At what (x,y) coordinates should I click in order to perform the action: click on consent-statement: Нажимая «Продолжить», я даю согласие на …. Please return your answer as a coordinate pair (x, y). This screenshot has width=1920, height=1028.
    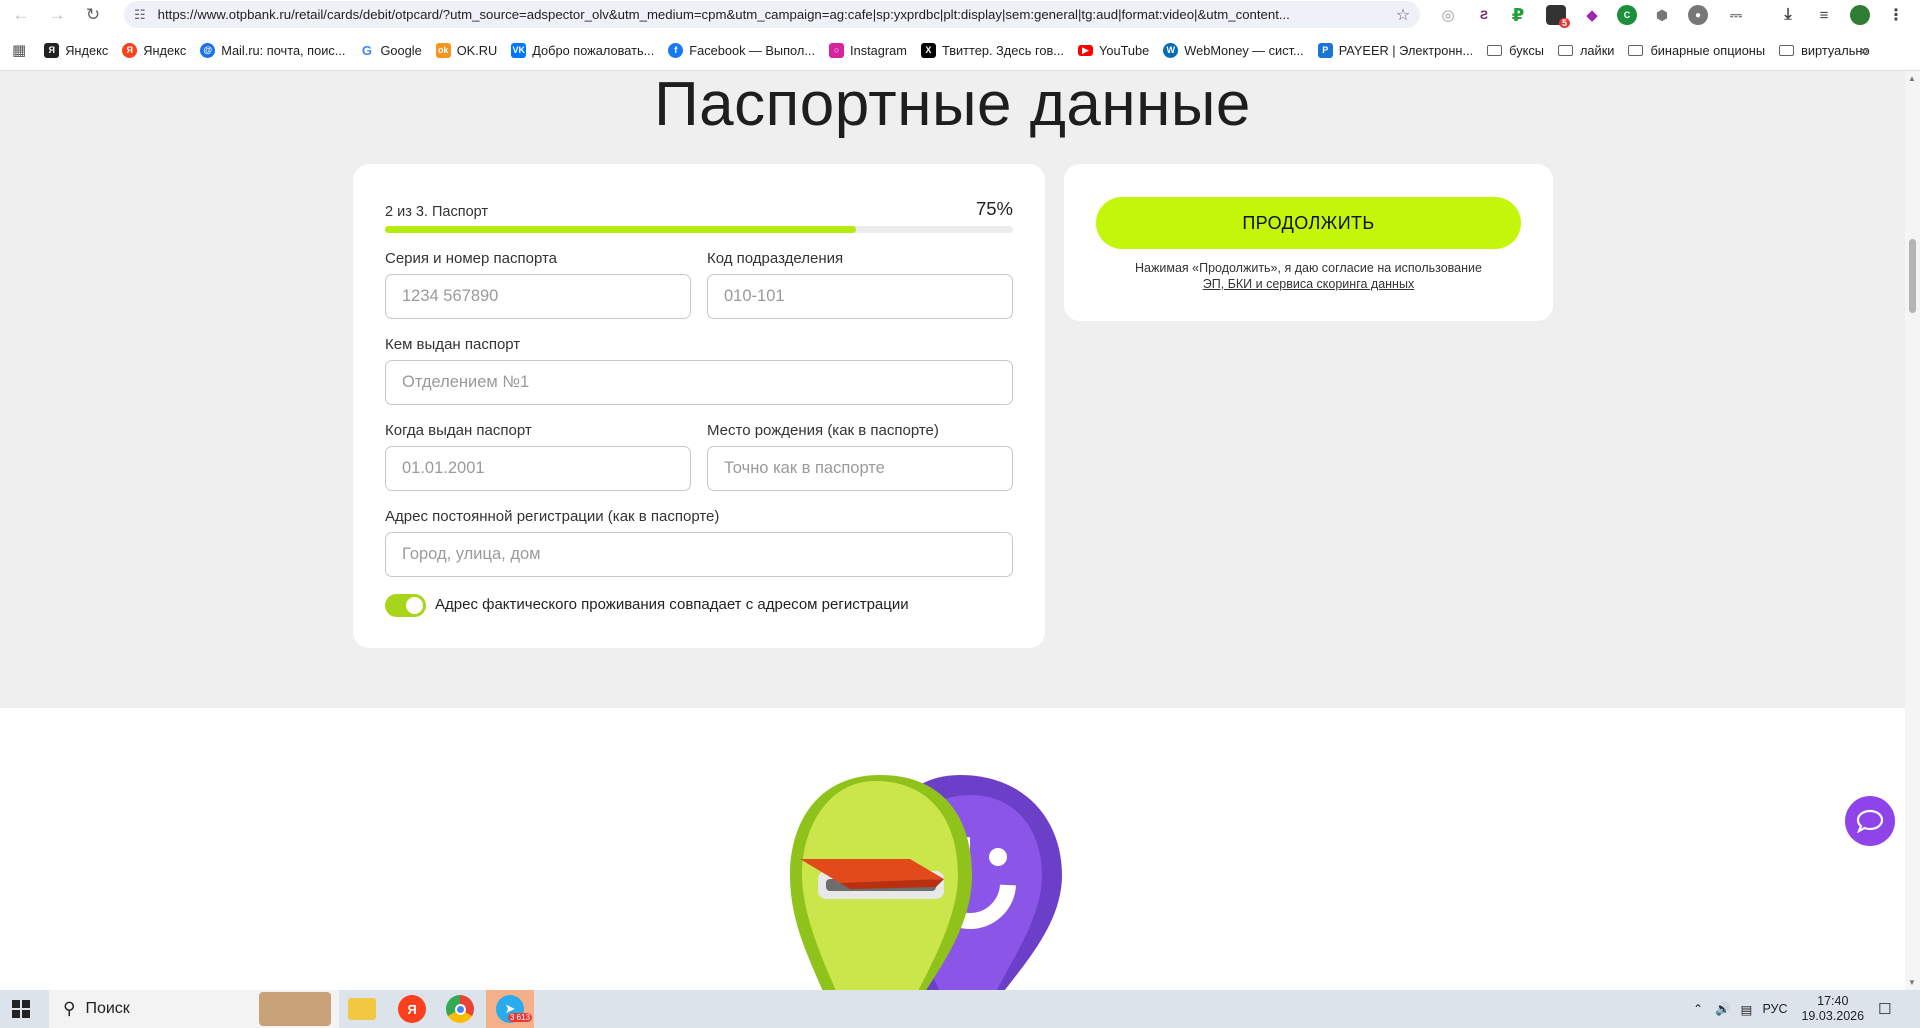
    Looking at the image, I should click on (1308, 268).